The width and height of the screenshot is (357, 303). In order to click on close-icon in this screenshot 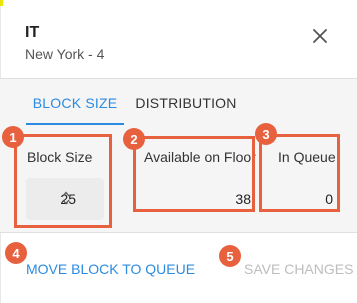, I will do `click(320, 36)`.